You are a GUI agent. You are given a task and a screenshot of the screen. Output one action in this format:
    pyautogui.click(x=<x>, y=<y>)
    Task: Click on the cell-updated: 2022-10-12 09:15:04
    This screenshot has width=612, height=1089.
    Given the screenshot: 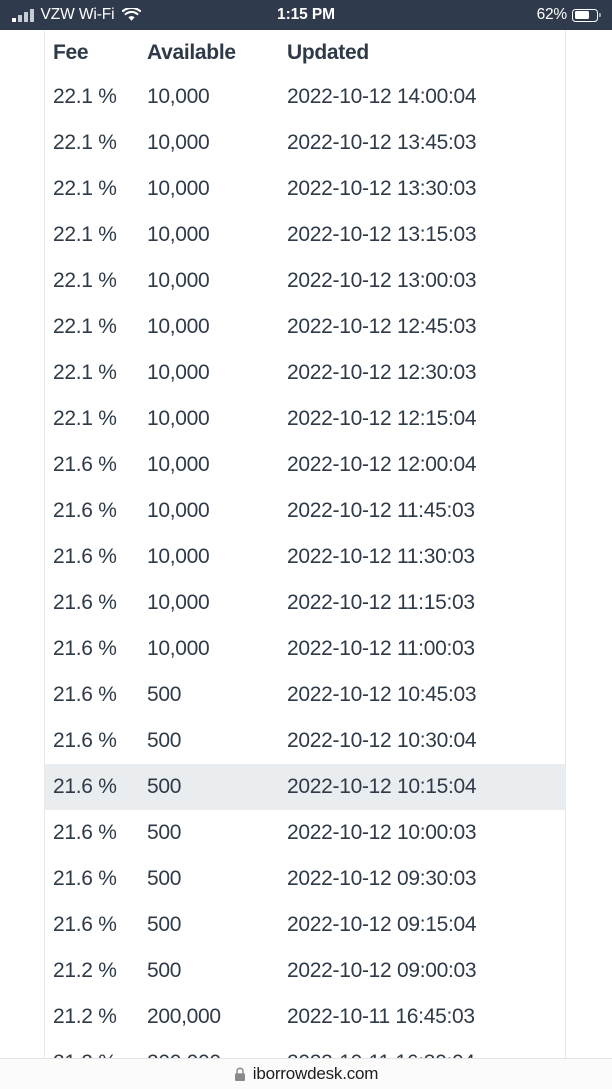 What is the action you would take?
    pyautogui.click(x=382, y=924)
    